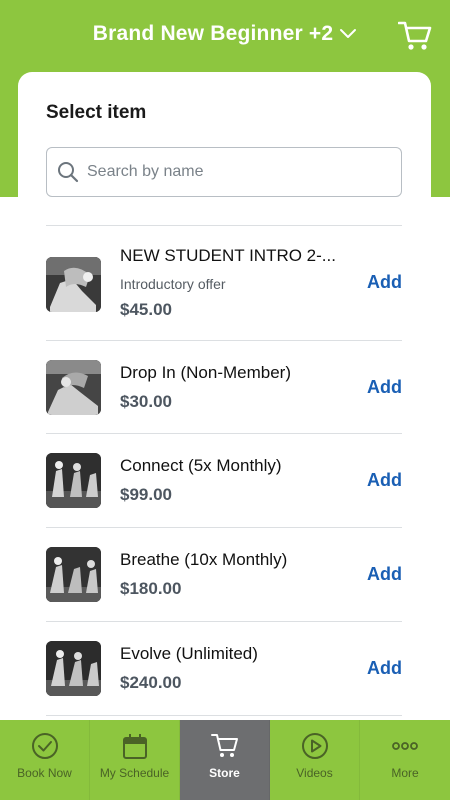  Describe the element at coordinates (44, 773) in the screenshot. I see `tab-label: Book Now` at that location.